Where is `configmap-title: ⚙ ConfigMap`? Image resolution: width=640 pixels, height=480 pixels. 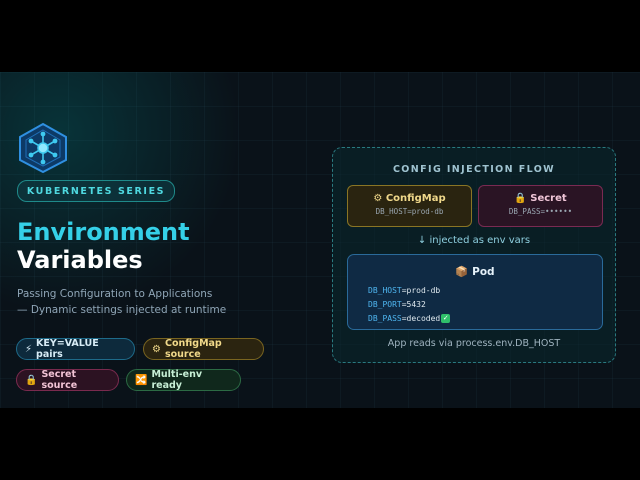 configmap-title: ⚙ ConfigMap is located at coordinates (409, 198).